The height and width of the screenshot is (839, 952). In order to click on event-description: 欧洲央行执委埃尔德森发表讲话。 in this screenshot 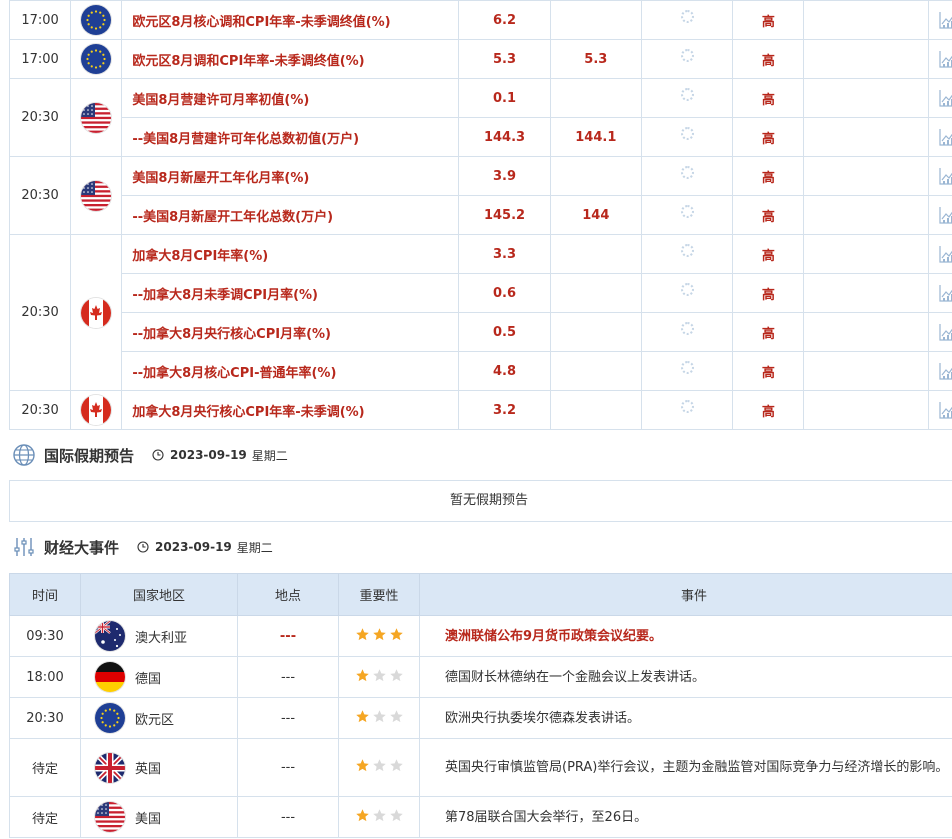, I will do `click(685, 718)`.